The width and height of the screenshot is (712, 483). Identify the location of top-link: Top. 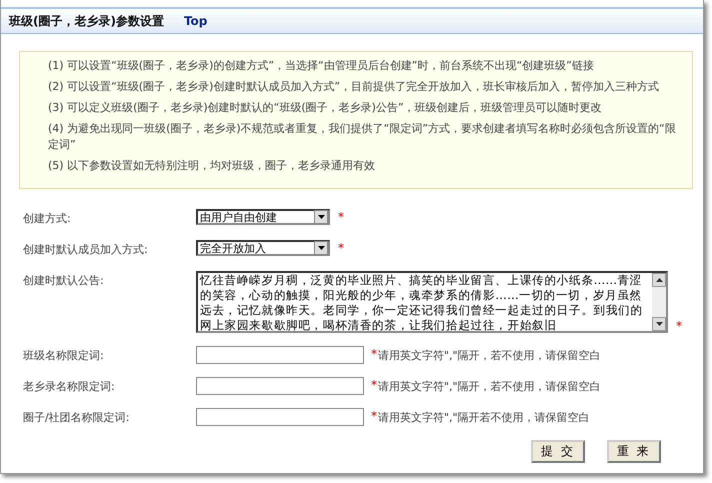
(196, 21).